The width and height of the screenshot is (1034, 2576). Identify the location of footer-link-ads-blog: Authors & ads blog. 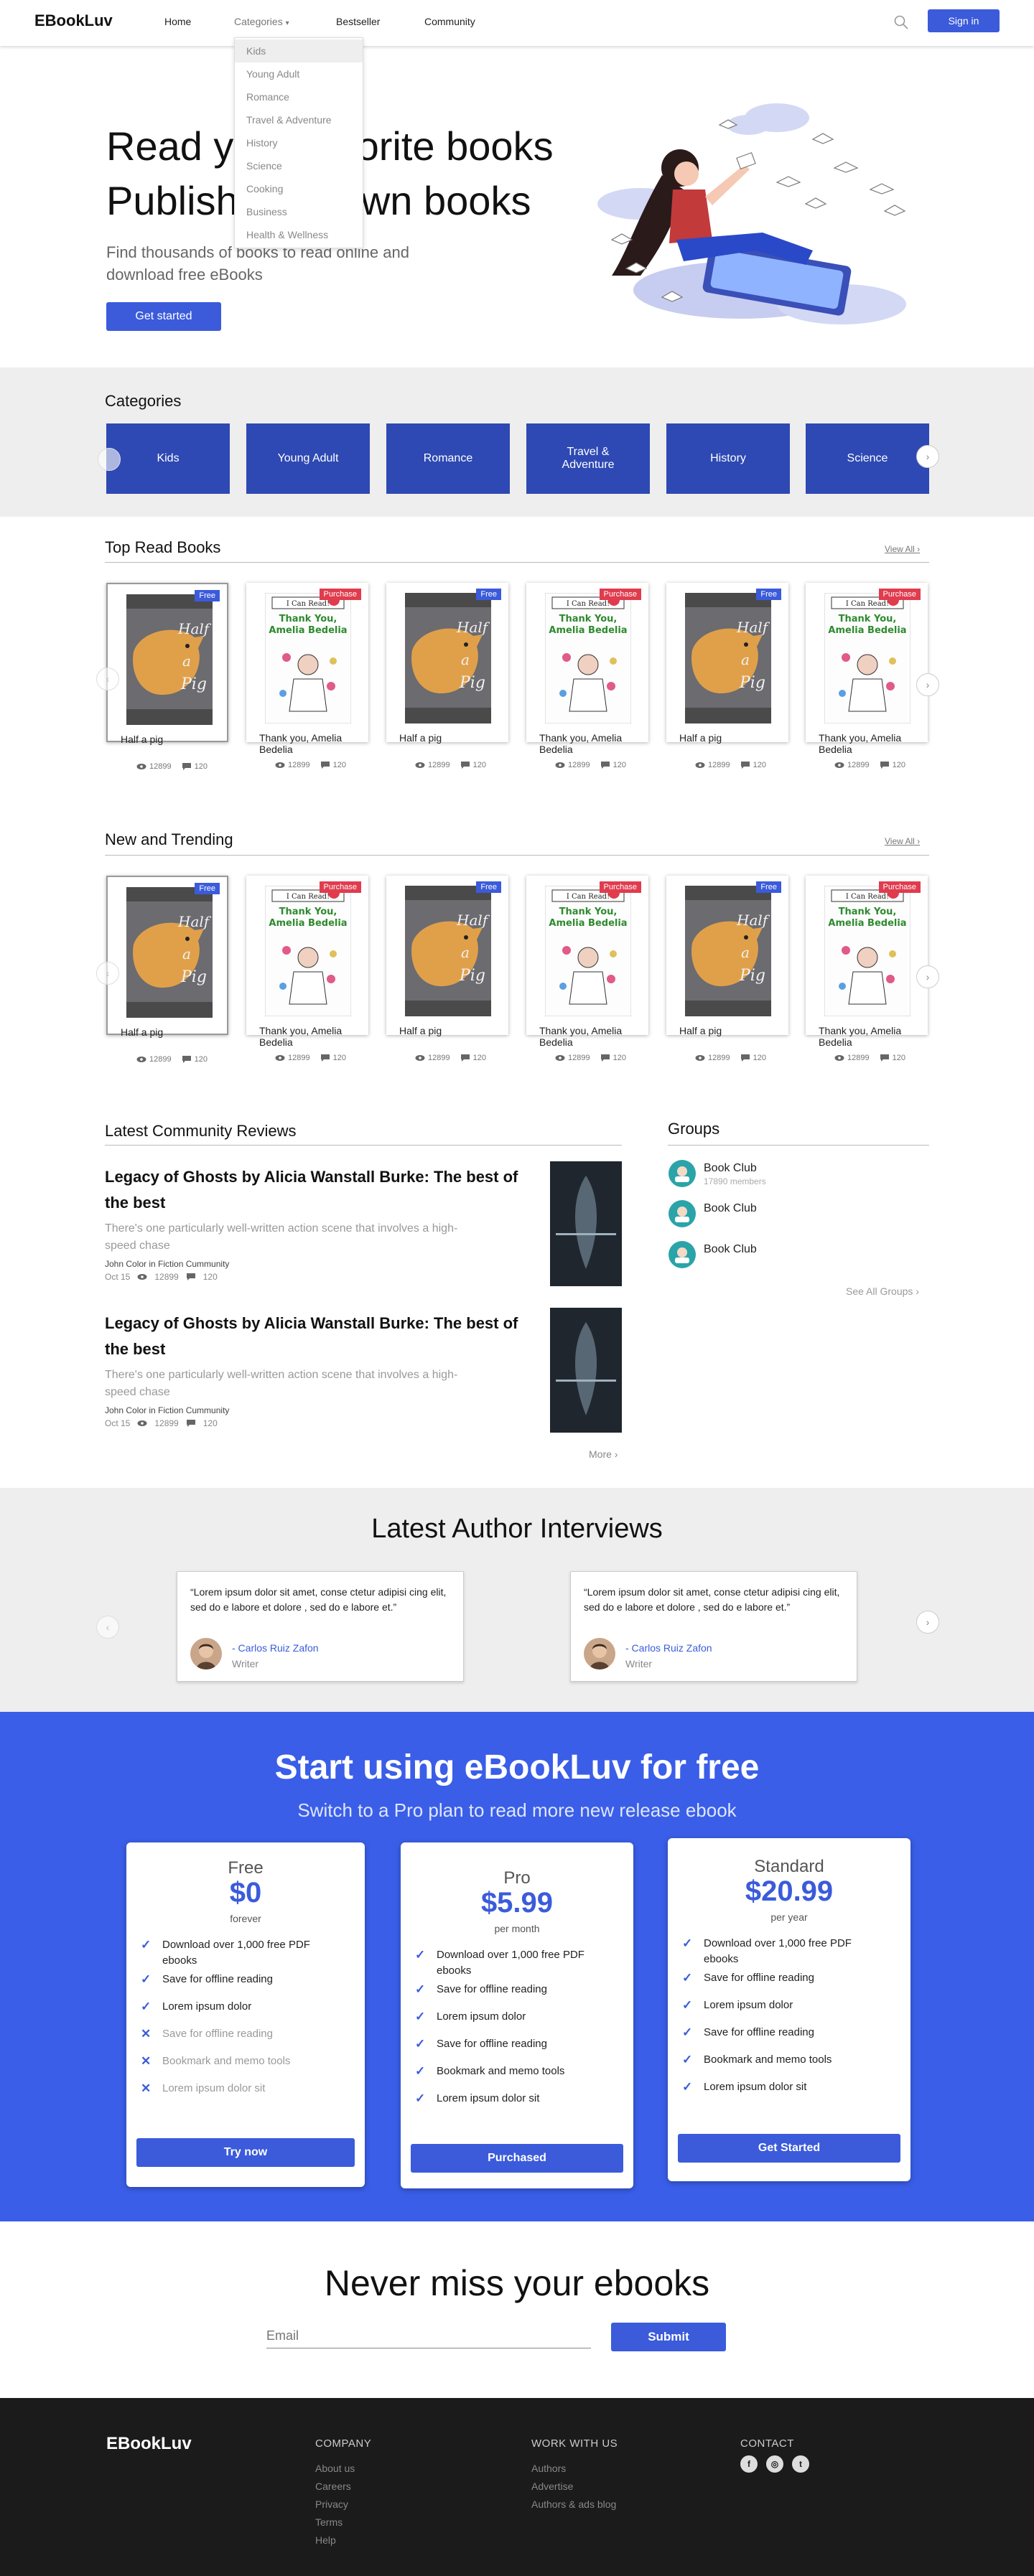
(573, 2504).